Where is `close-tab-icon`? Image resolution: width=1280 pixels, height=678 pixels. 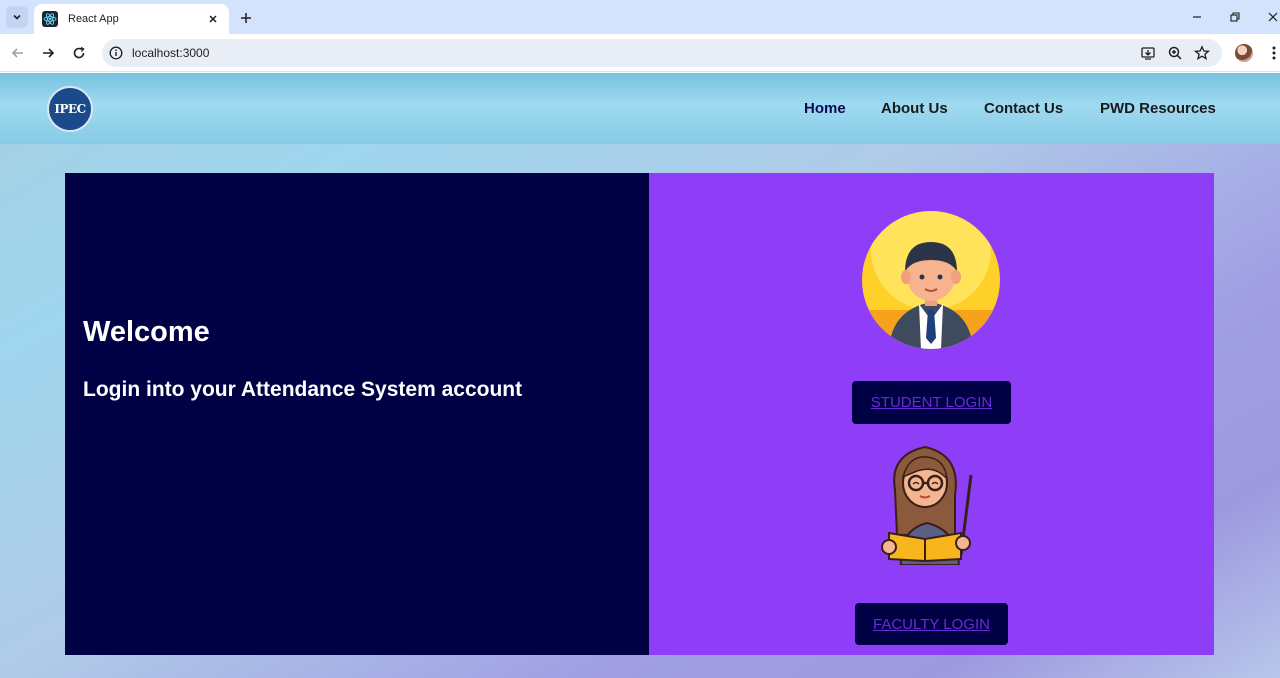
close-tab-icon is located at coordinates (213, 19).